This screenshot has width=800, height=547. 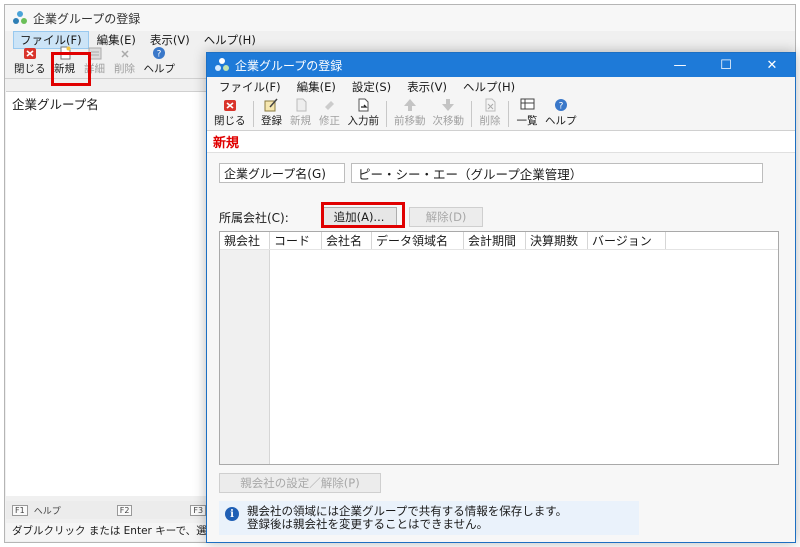 I want to click on dlg-help-label: ヘルプ, so click(x=561, y=121).